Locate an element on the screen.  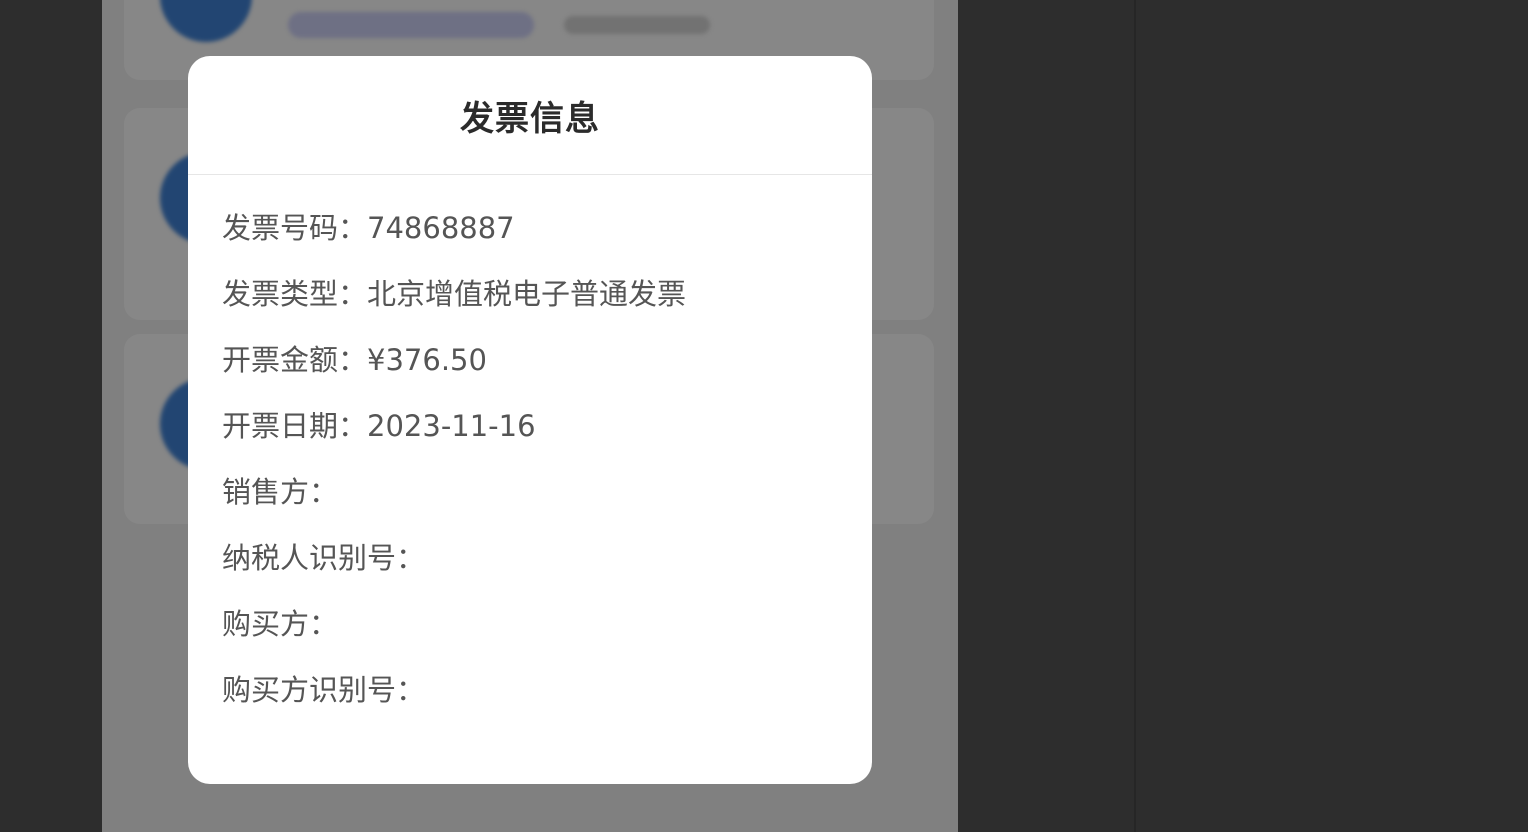
field-label: 开票金额： is located at coordinates (295, 360).